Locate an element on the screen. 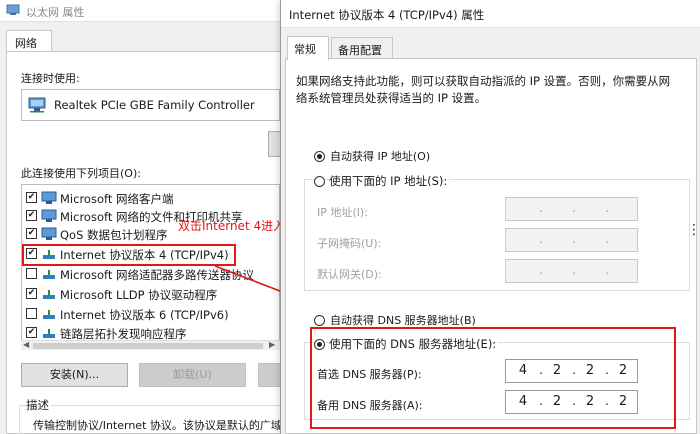  tab-alternate-config-label: 备用配置 is located at coordinates (360, 50).